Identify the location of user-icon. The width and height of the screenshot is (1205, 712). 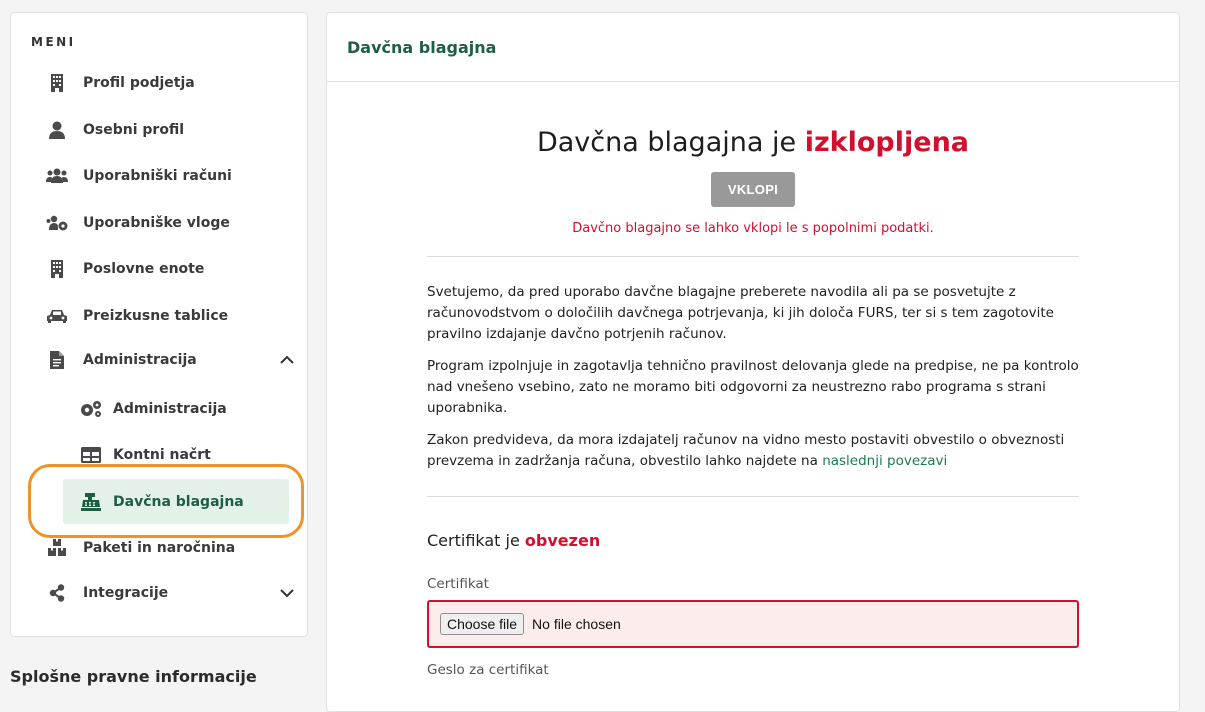
(57, 130).